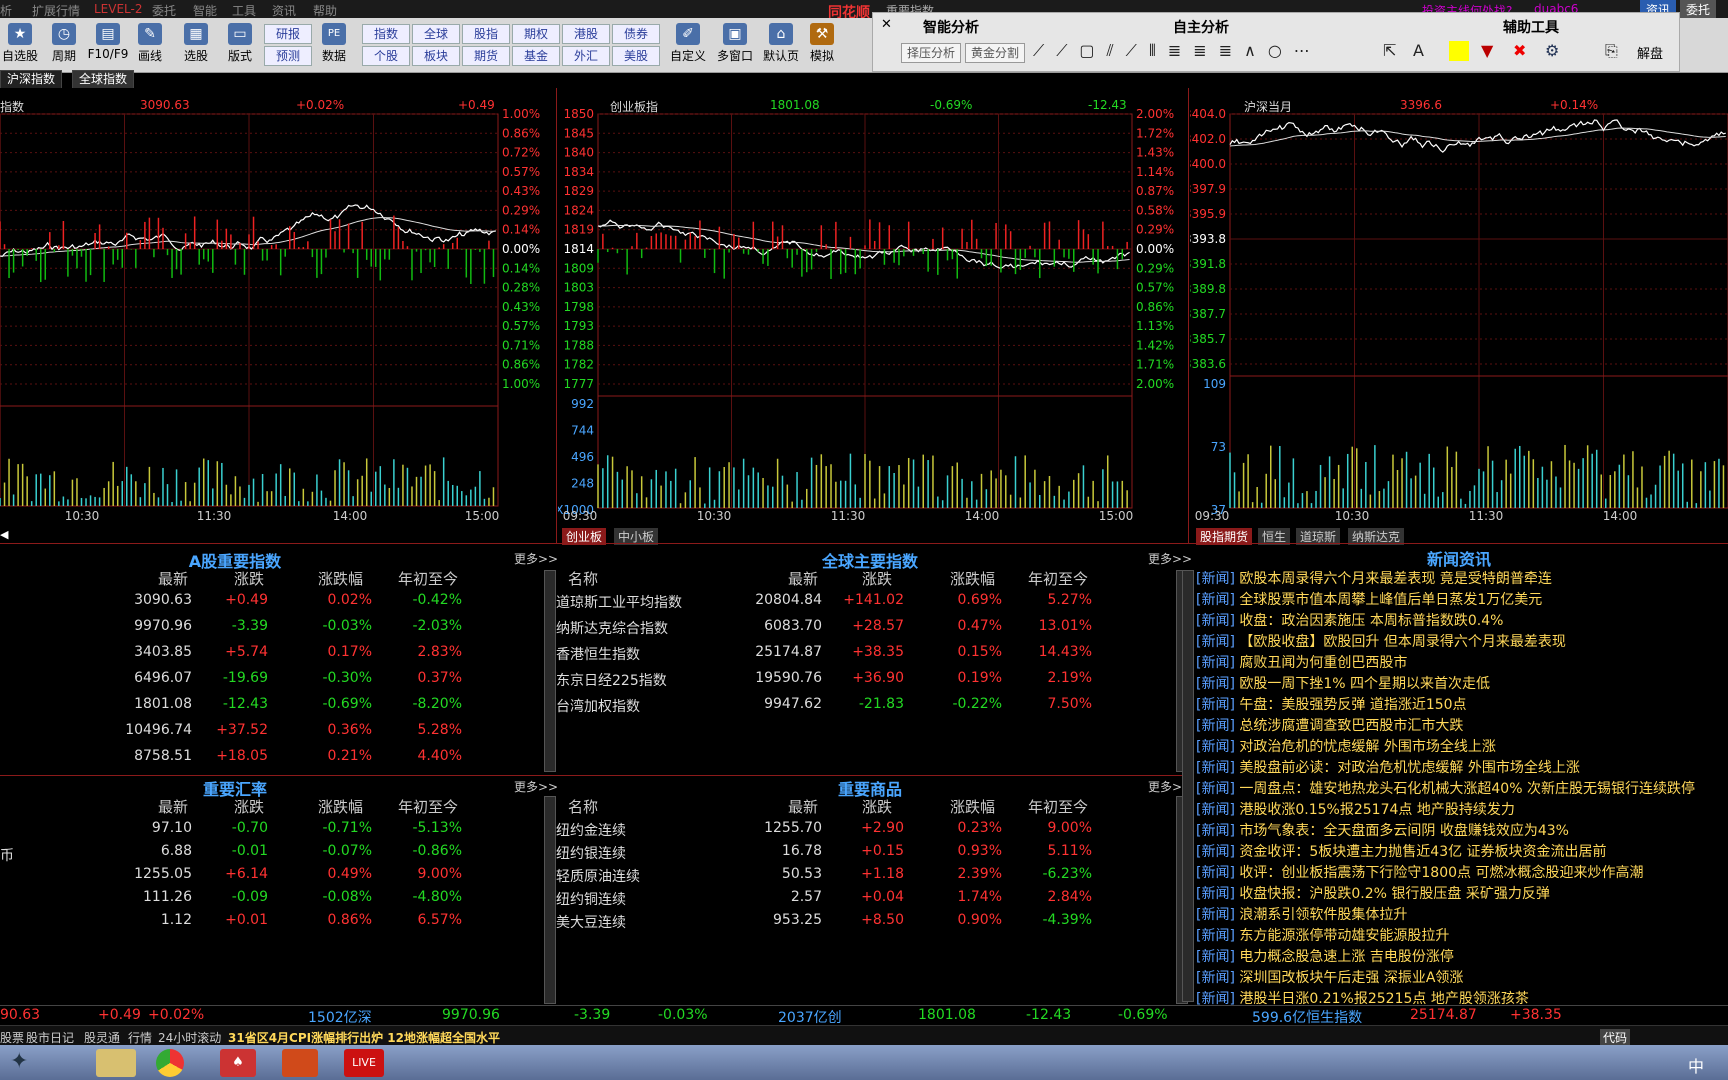  Describe the element at coordinates (550, 671) in the screenshot. I see `a-indices-scrollbar` at that location.